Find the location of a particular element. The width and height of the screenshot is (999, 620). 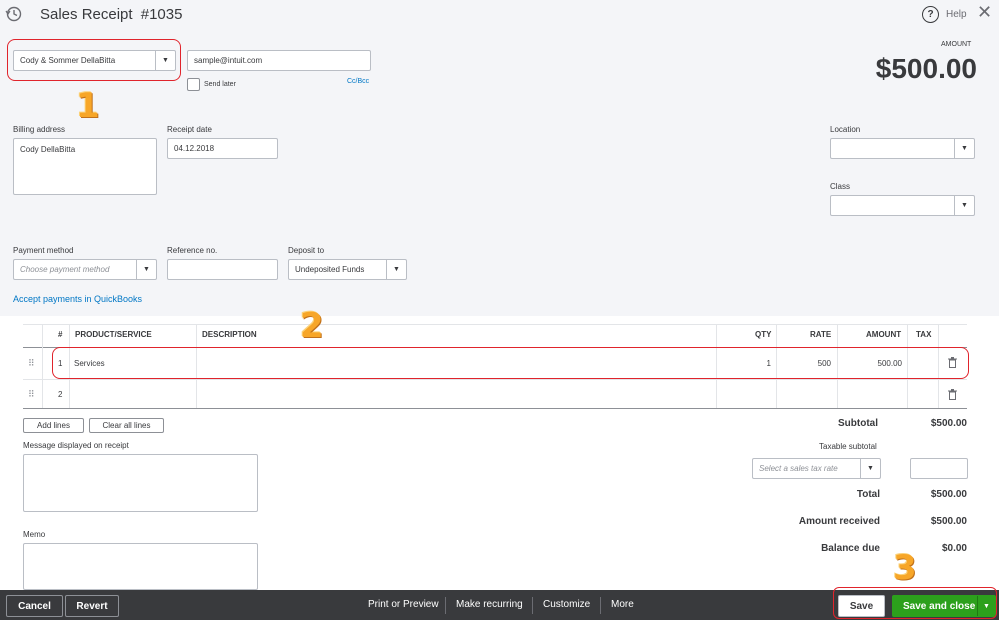

location-label: Location is located at coordinates (845, 129).